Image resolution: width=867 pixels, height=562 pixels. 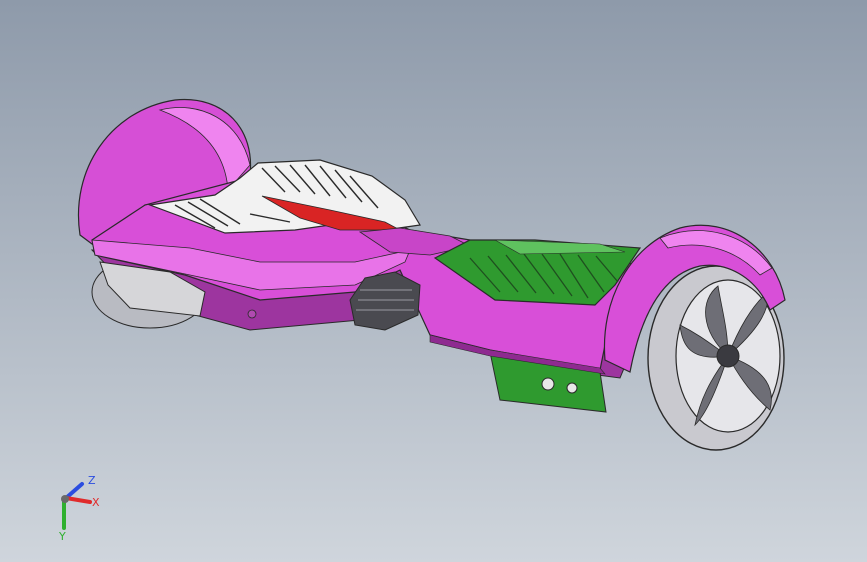 I want to click on charge-port, so click(x=548, y=384).